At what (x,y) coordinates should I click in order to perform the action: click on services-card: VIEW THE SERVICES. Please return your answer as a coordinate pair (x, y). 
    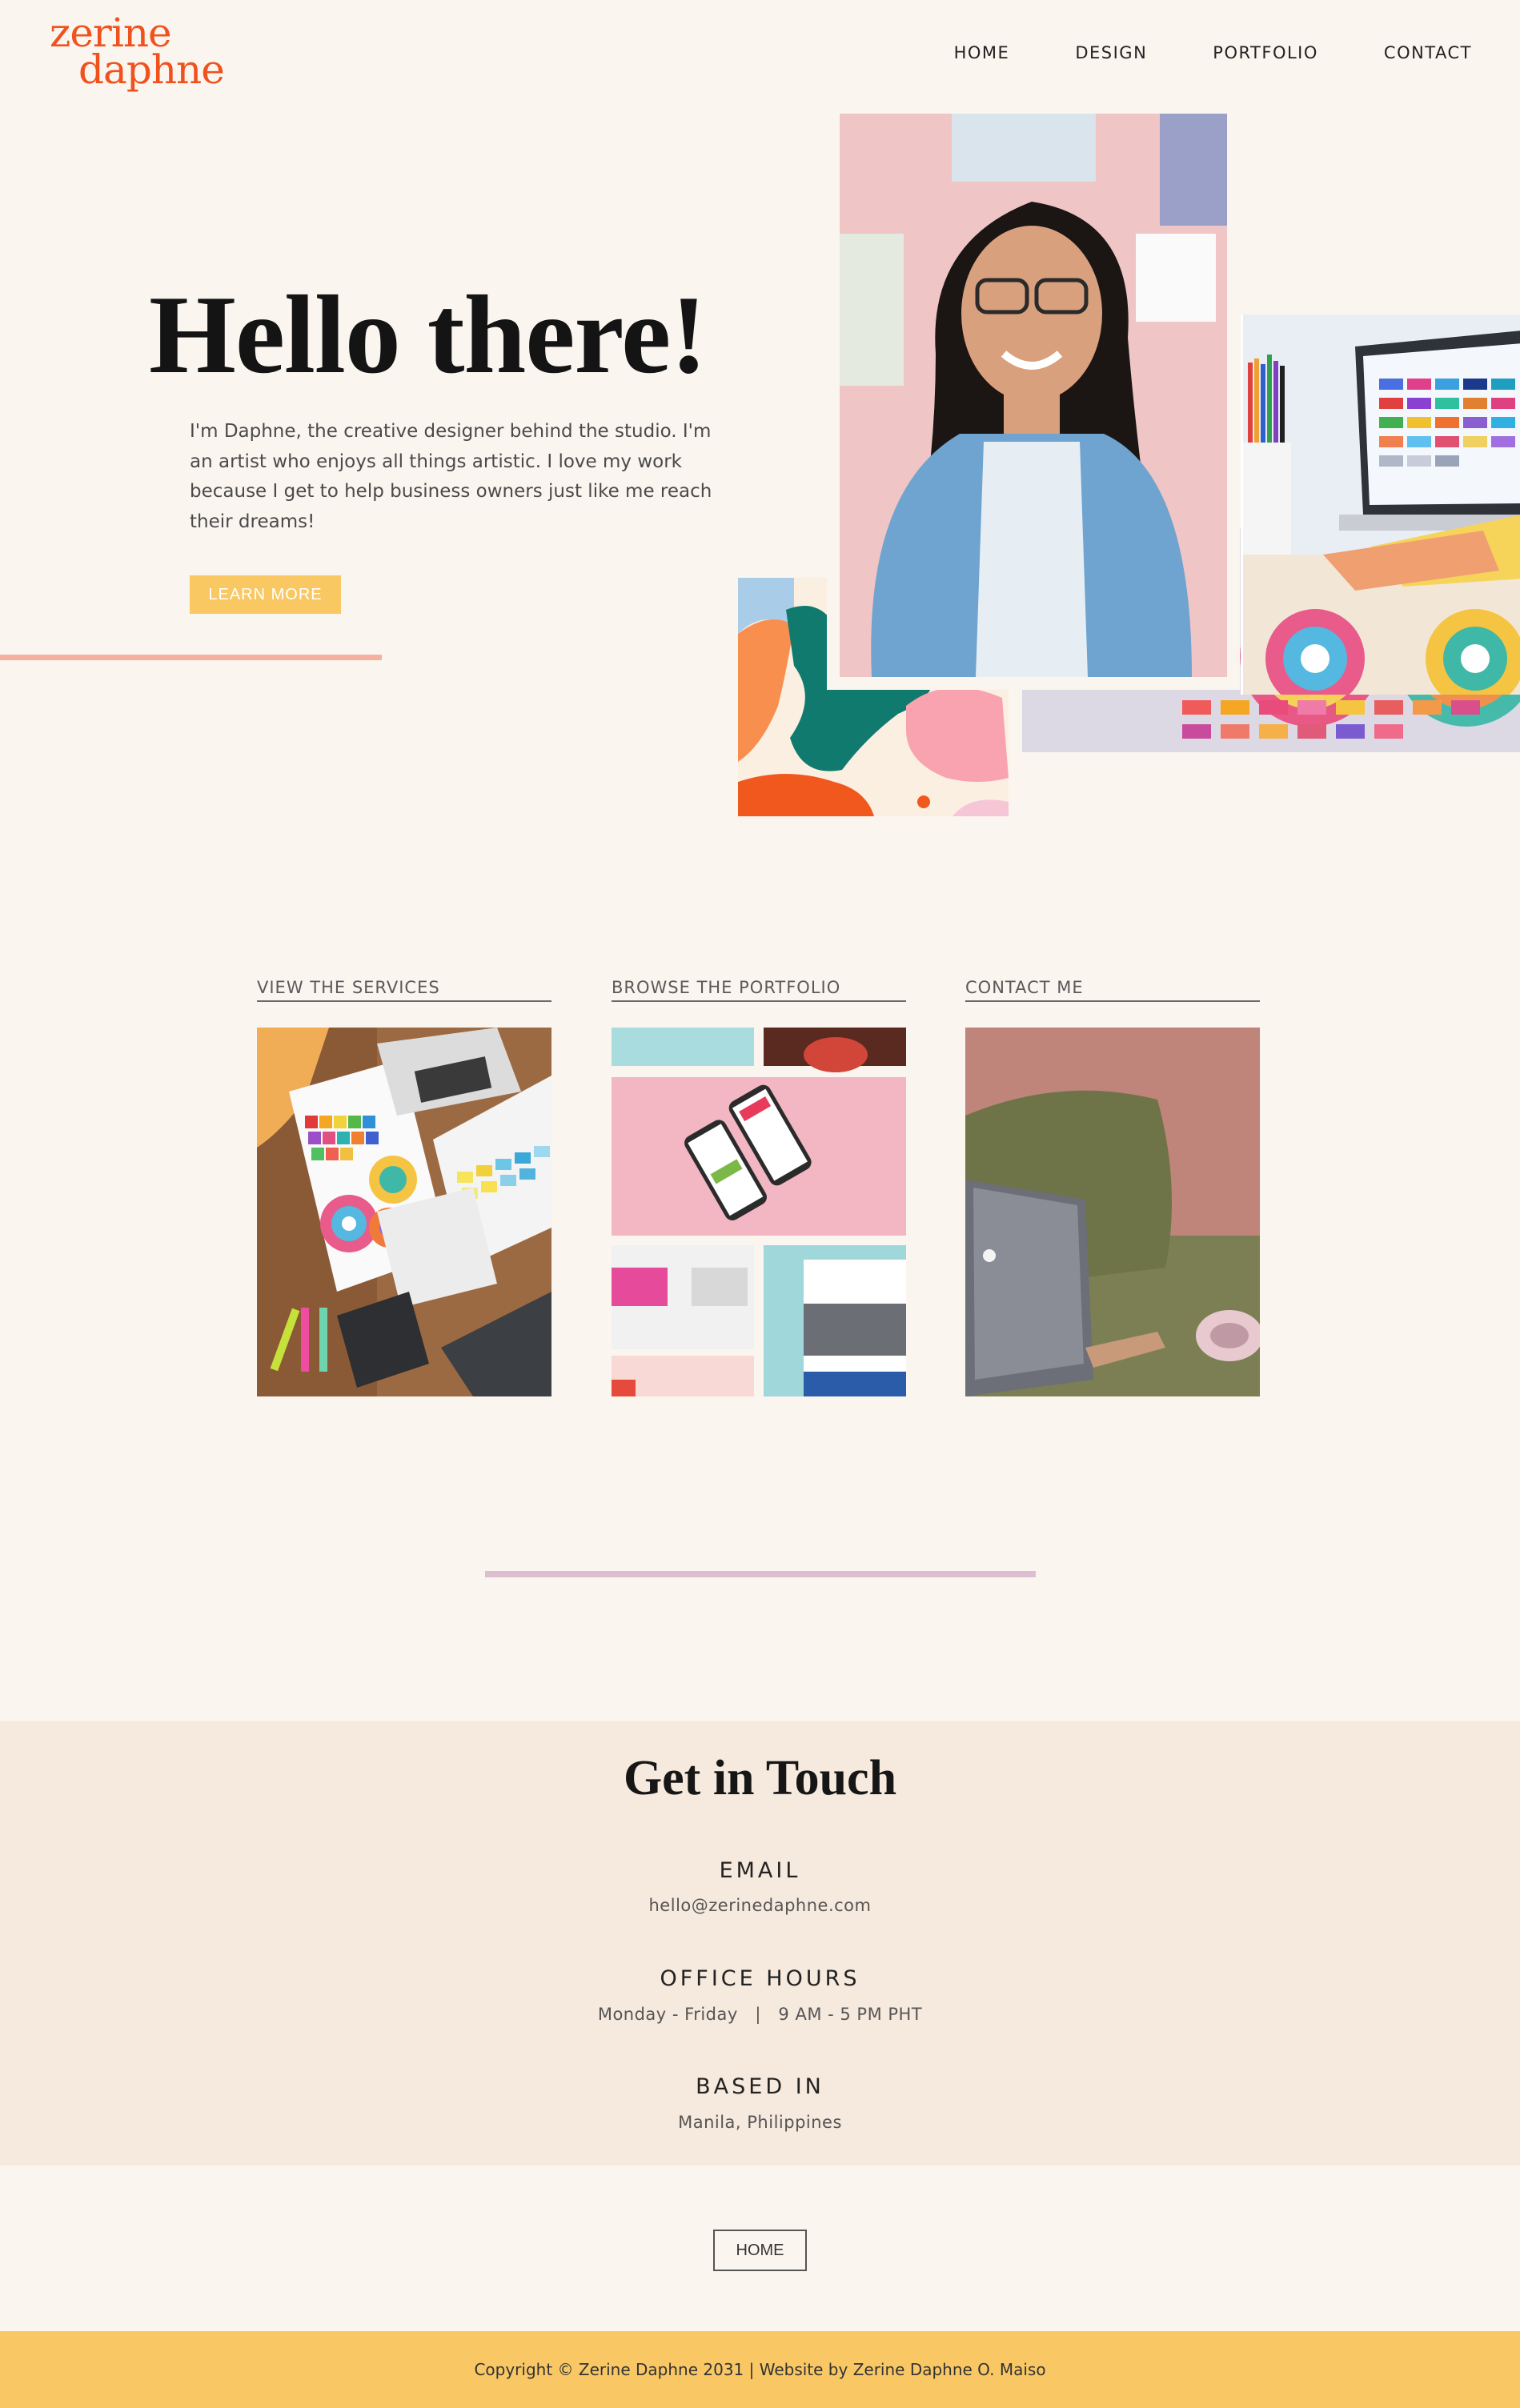
    Looking at the image, I should click on (404, 1187).